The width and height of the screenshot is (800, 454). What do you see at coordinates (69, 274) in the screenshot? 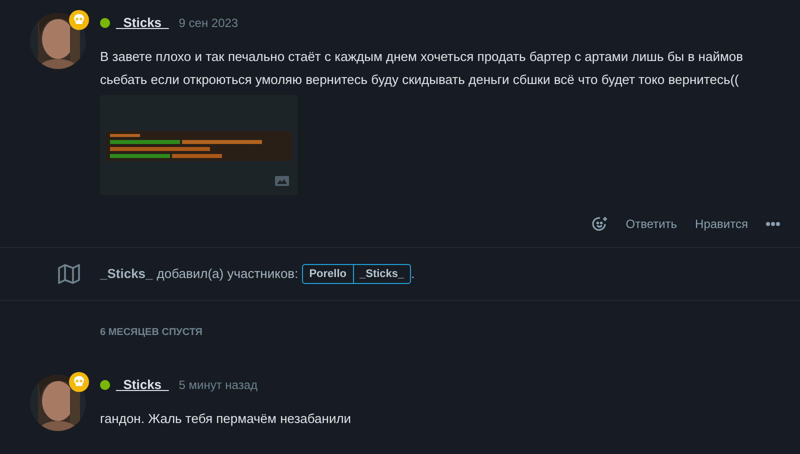
I see `map-icon` at bounding box center [69, 274].